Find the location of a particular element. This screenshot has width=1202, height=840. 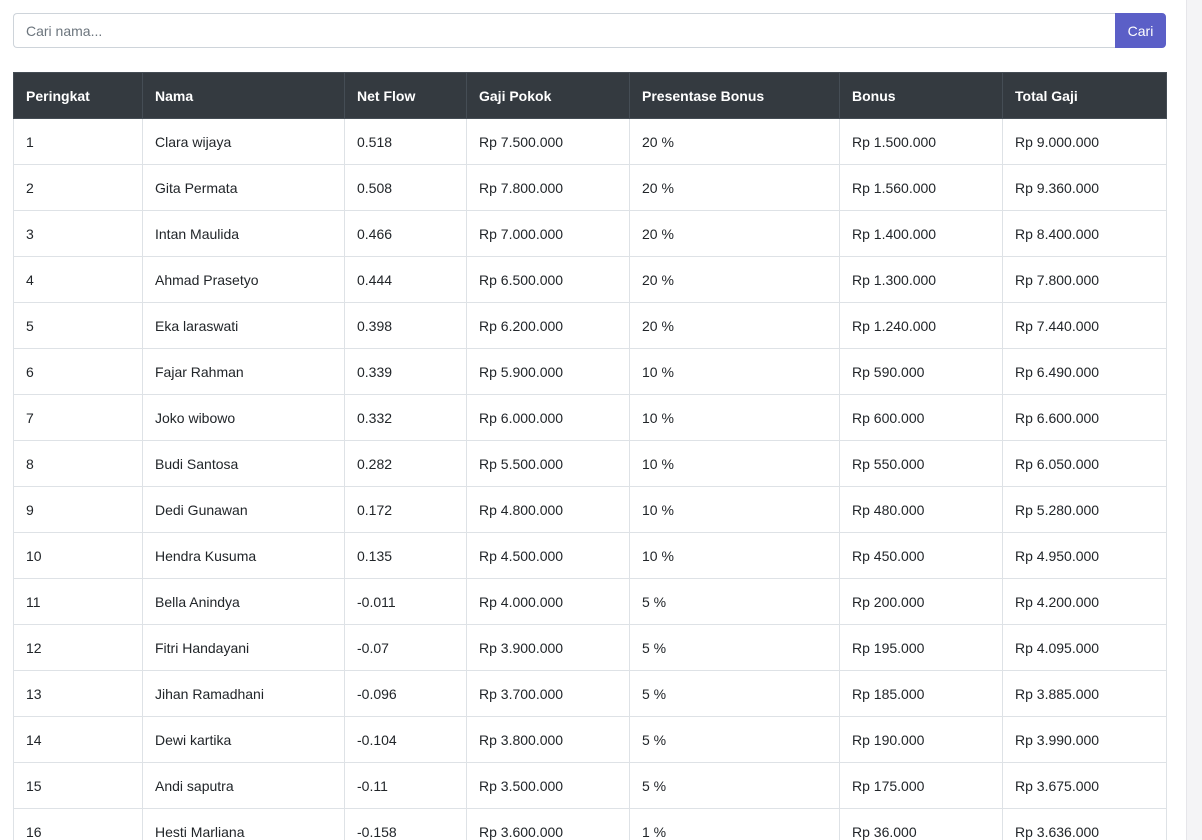

cell-bonus: Rp 195.000 is located at coordinates (921, 647).